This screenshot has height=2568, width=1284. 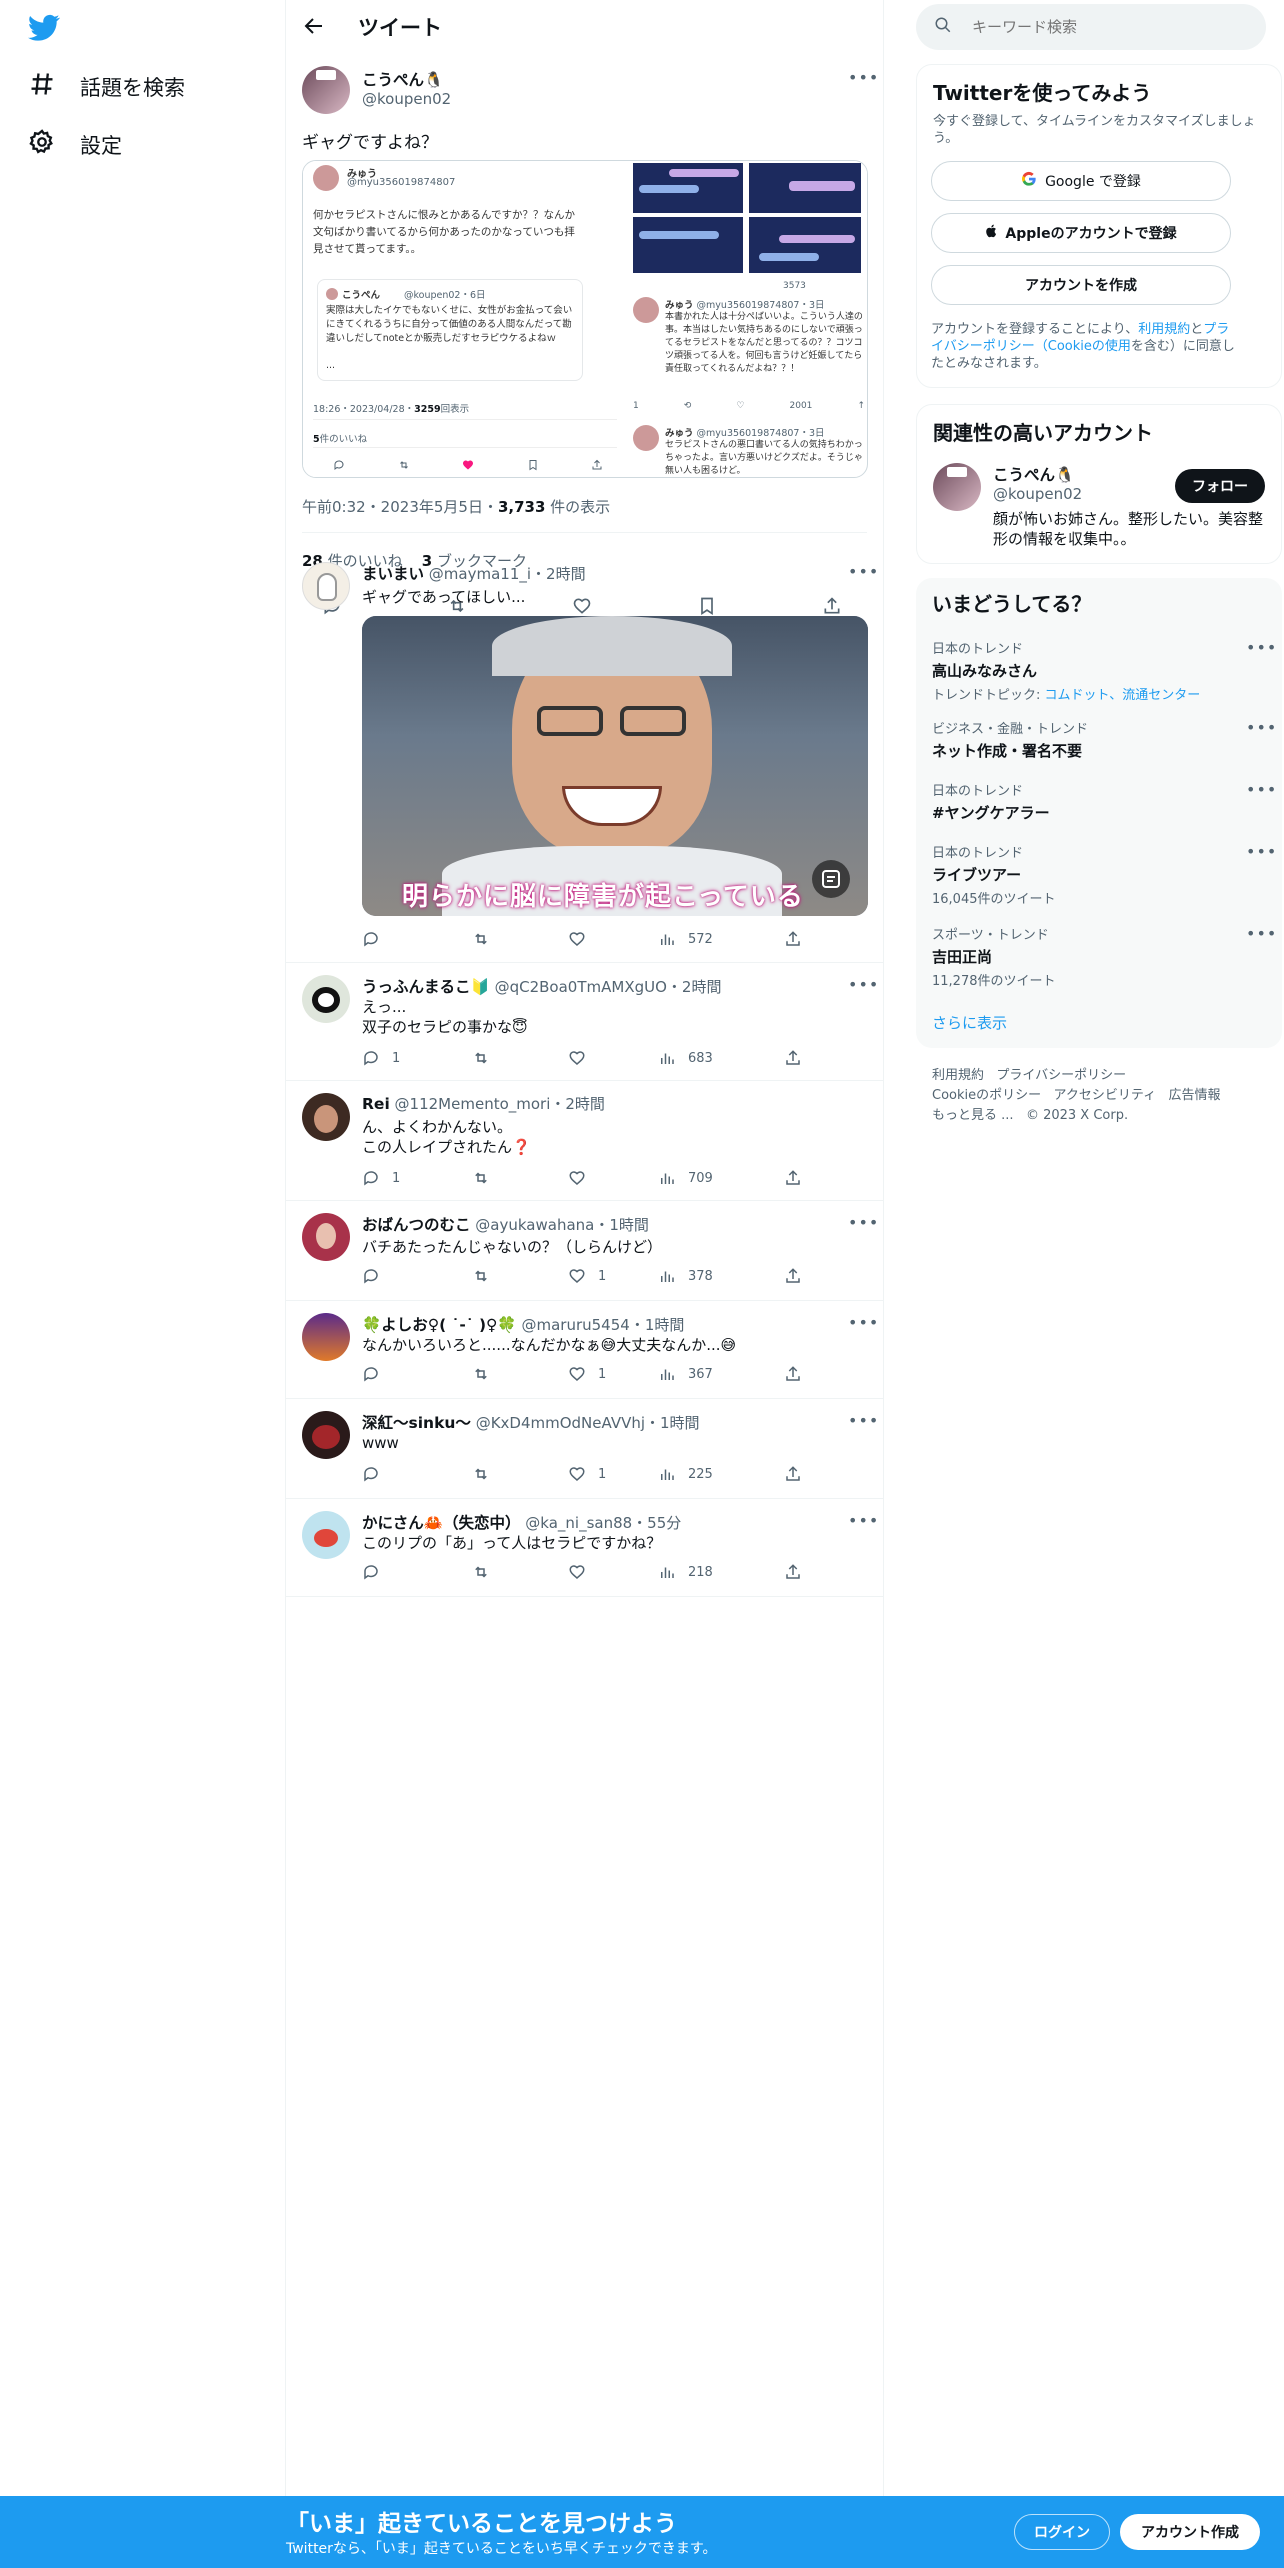 I want to click on show-more-link: さらに表示, so click(x=969, y=1022).